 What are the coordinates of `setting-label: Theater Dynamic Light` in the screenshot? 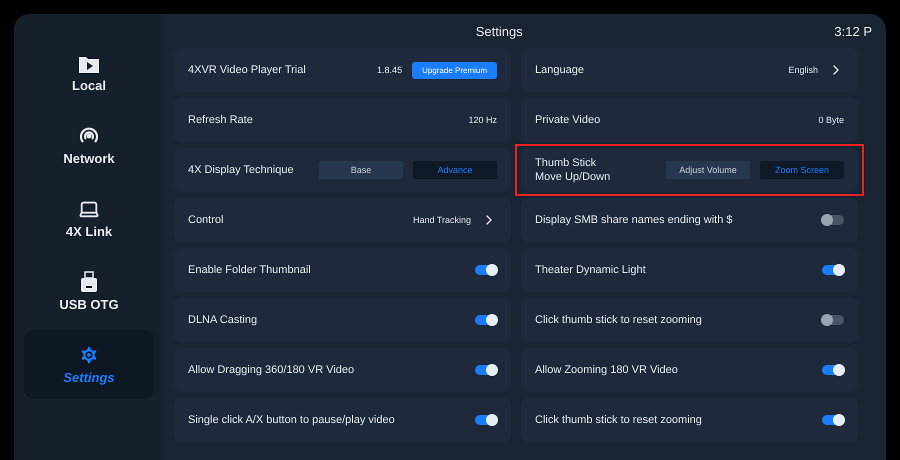 It's located at (590, 270).